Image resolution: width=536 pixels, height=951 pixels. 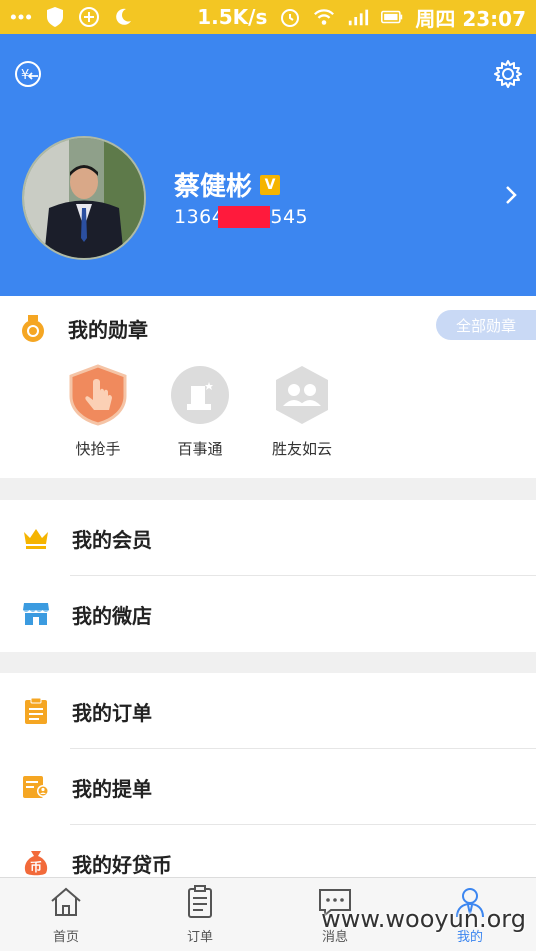 What do you see at coordinates (84, 198) in the screenshot?
I see `avatar` at bounding box center [84, 198].